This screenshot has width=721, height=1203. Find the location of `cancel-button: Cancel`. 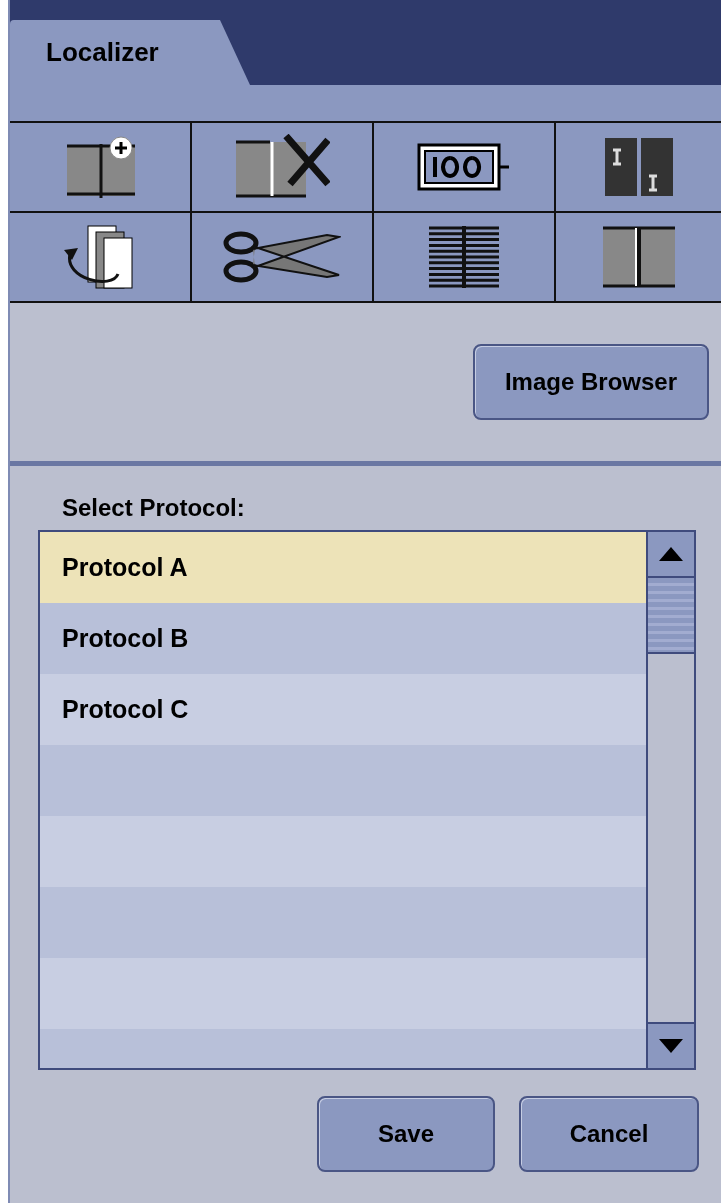

cancel-button: Cancel is located at coordinates (609, 1134).